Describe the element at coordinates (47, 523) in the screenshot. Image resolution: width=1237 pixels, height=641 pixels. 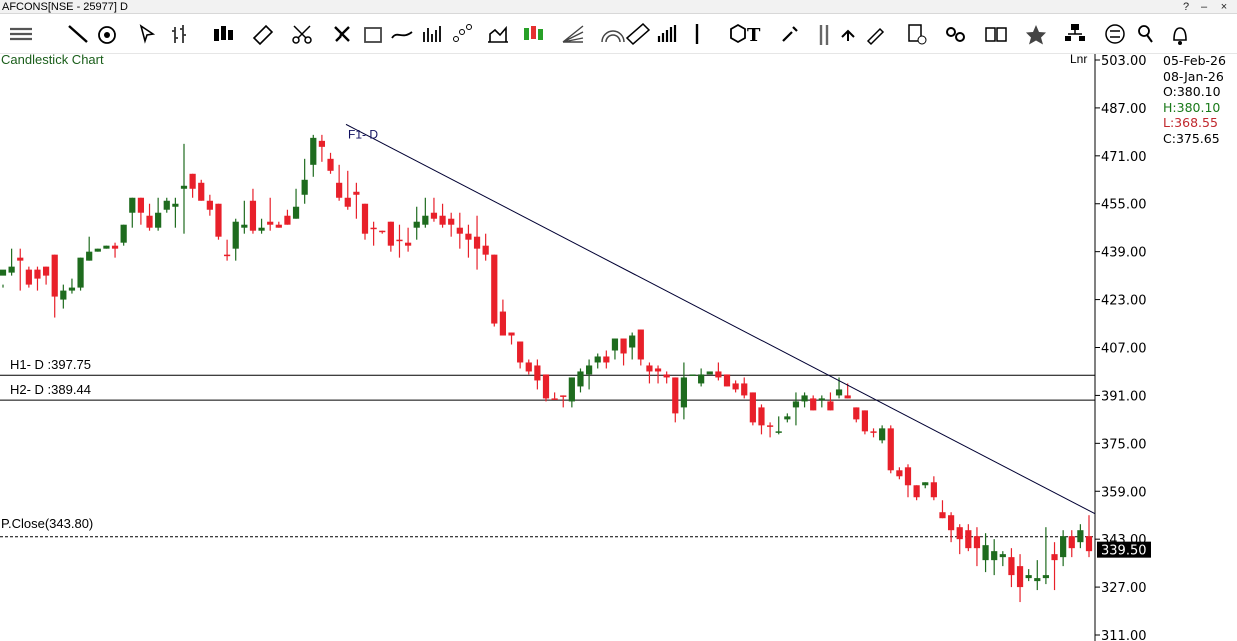
I see `prev-close-label: P.Close(343.80)` at that location.